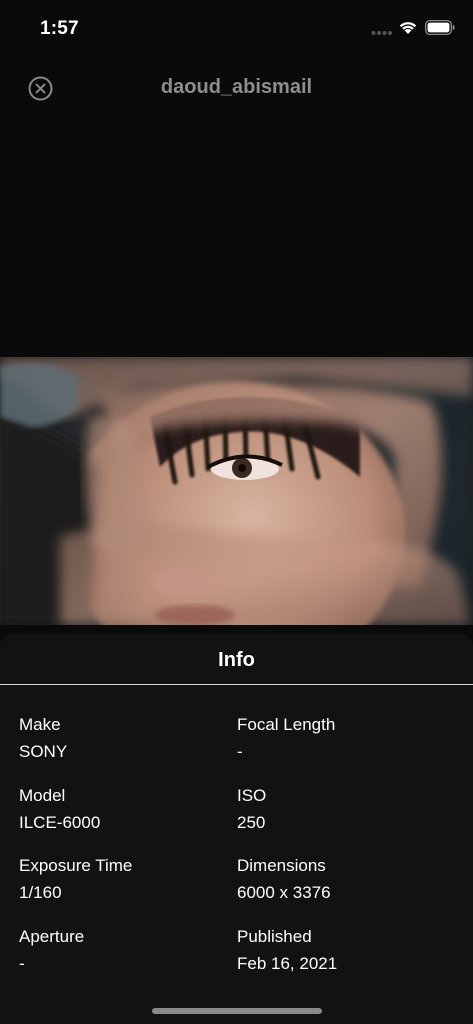 The width and height of the screenshot is (473, 1024). I want to click on divider, so click(236, 684).